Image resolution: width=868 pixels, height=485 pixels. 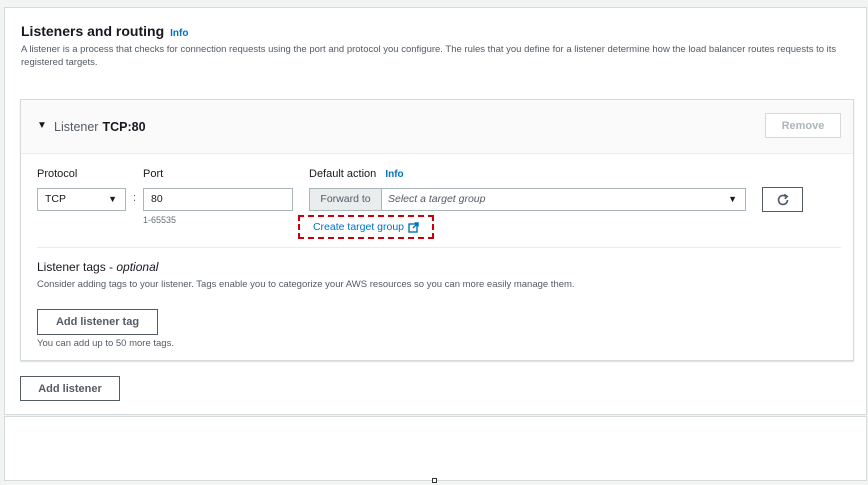 What do you see at coordinates (413, 227) in the screenshot?
I see `external-link-icon` at bounding box center [413, 227].